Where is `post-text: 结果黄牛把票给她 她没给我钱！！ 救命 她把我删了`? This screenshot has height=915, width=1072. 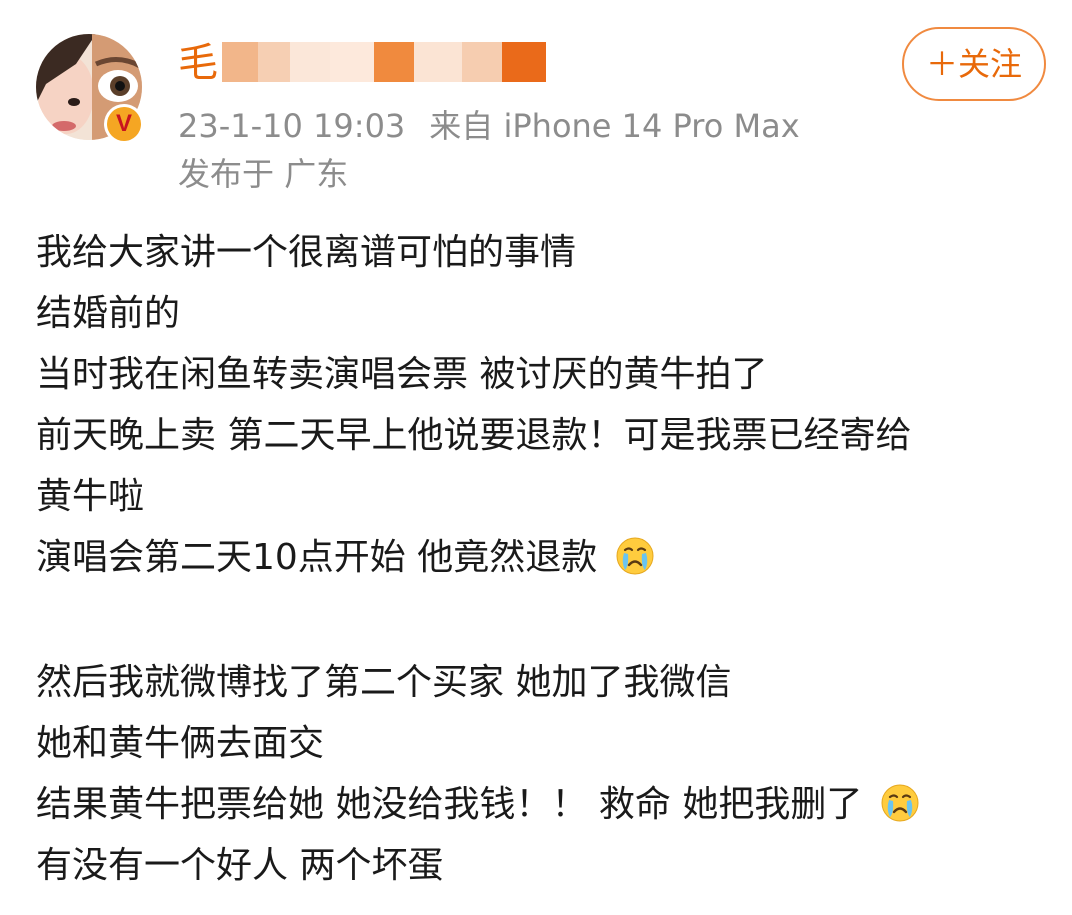 post-text: 结果黄牛把票给她 她没给我钱！！ 救命 她把我删了 is located at coordinates (449, 804).